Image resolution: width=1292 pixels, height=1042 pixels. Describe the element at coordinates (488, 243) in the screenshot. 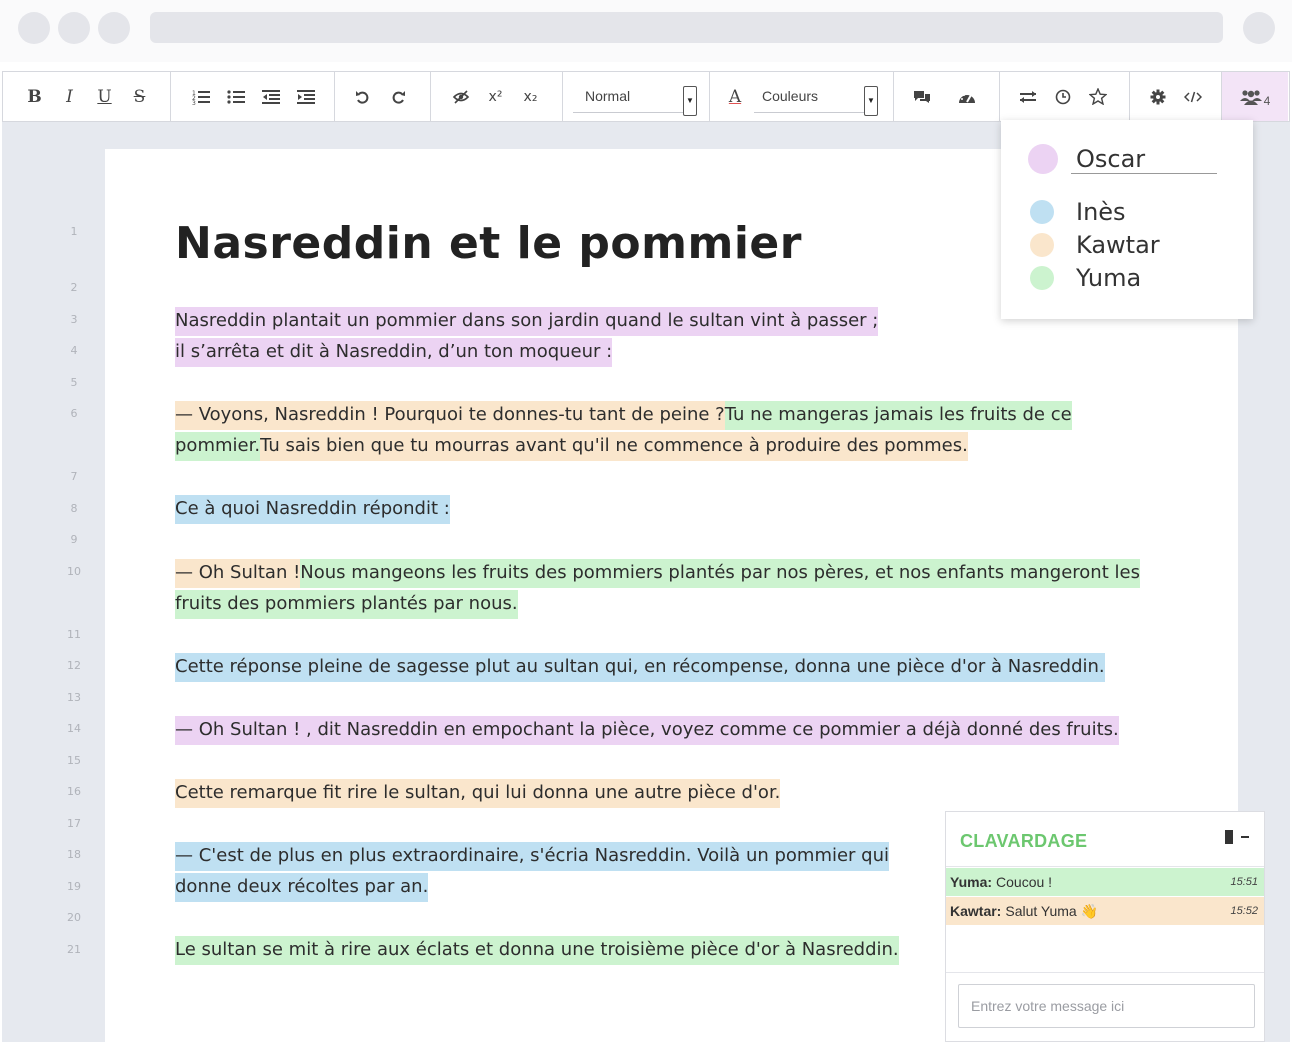

I see `document-title: Nasreddin et le pommier` at that location.